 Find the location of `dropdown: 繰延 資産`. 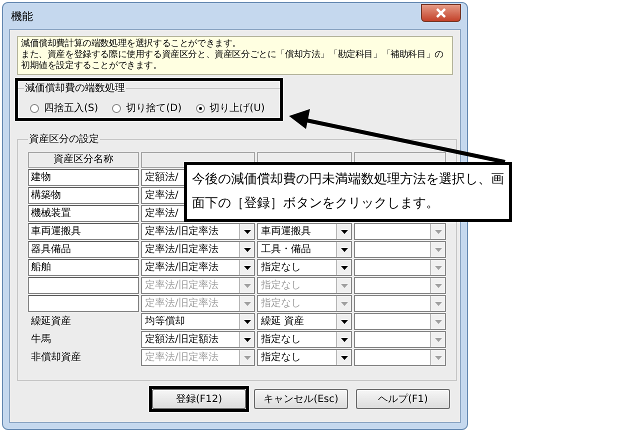

dropdown: 繰延 資産 is located at coordinates (304, 321).